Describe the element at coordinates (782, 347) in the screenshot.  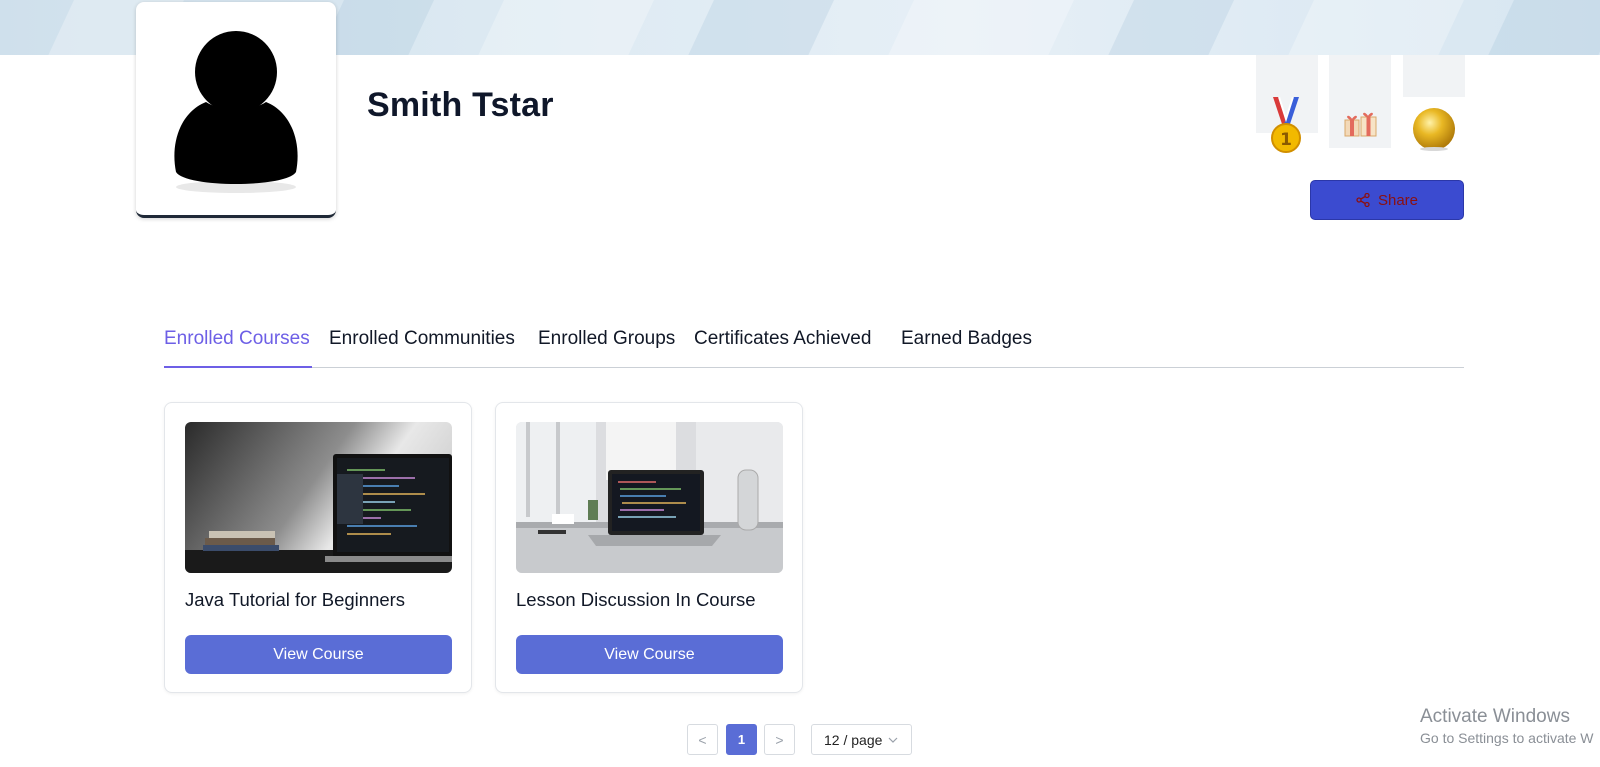
I see `tab-certificates-achieved: Certificates Achieved` at that location.